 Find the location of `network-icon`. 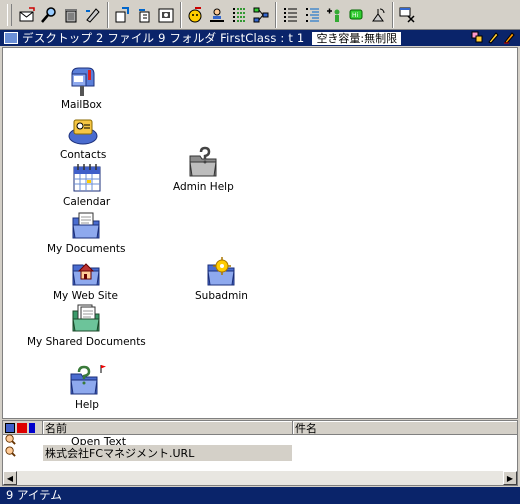

network-icon is located at coordinates (261, 15).